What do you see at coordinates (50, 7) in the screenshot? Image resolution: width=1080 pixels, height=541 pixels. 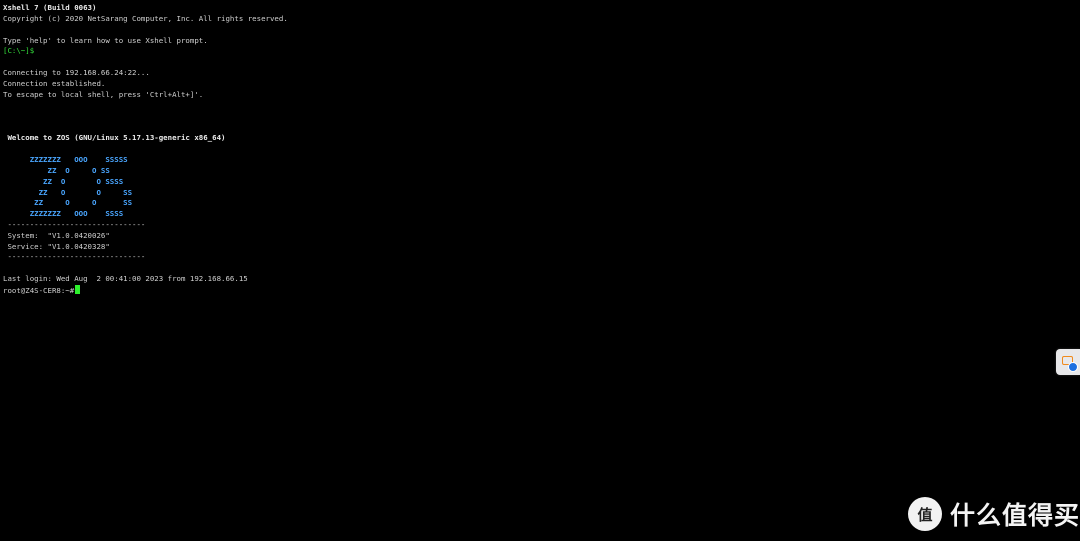 I see `header-title: Xshell 7 (Build 0063)` at bounding box center [50, 7].